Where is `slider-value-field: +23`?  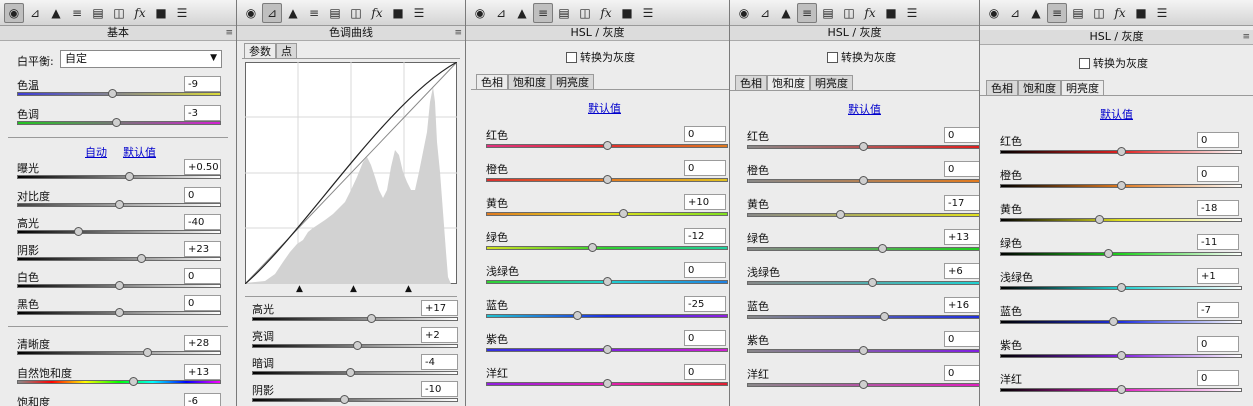 slider-value-field: +23 is located at coordinates (202, 249).